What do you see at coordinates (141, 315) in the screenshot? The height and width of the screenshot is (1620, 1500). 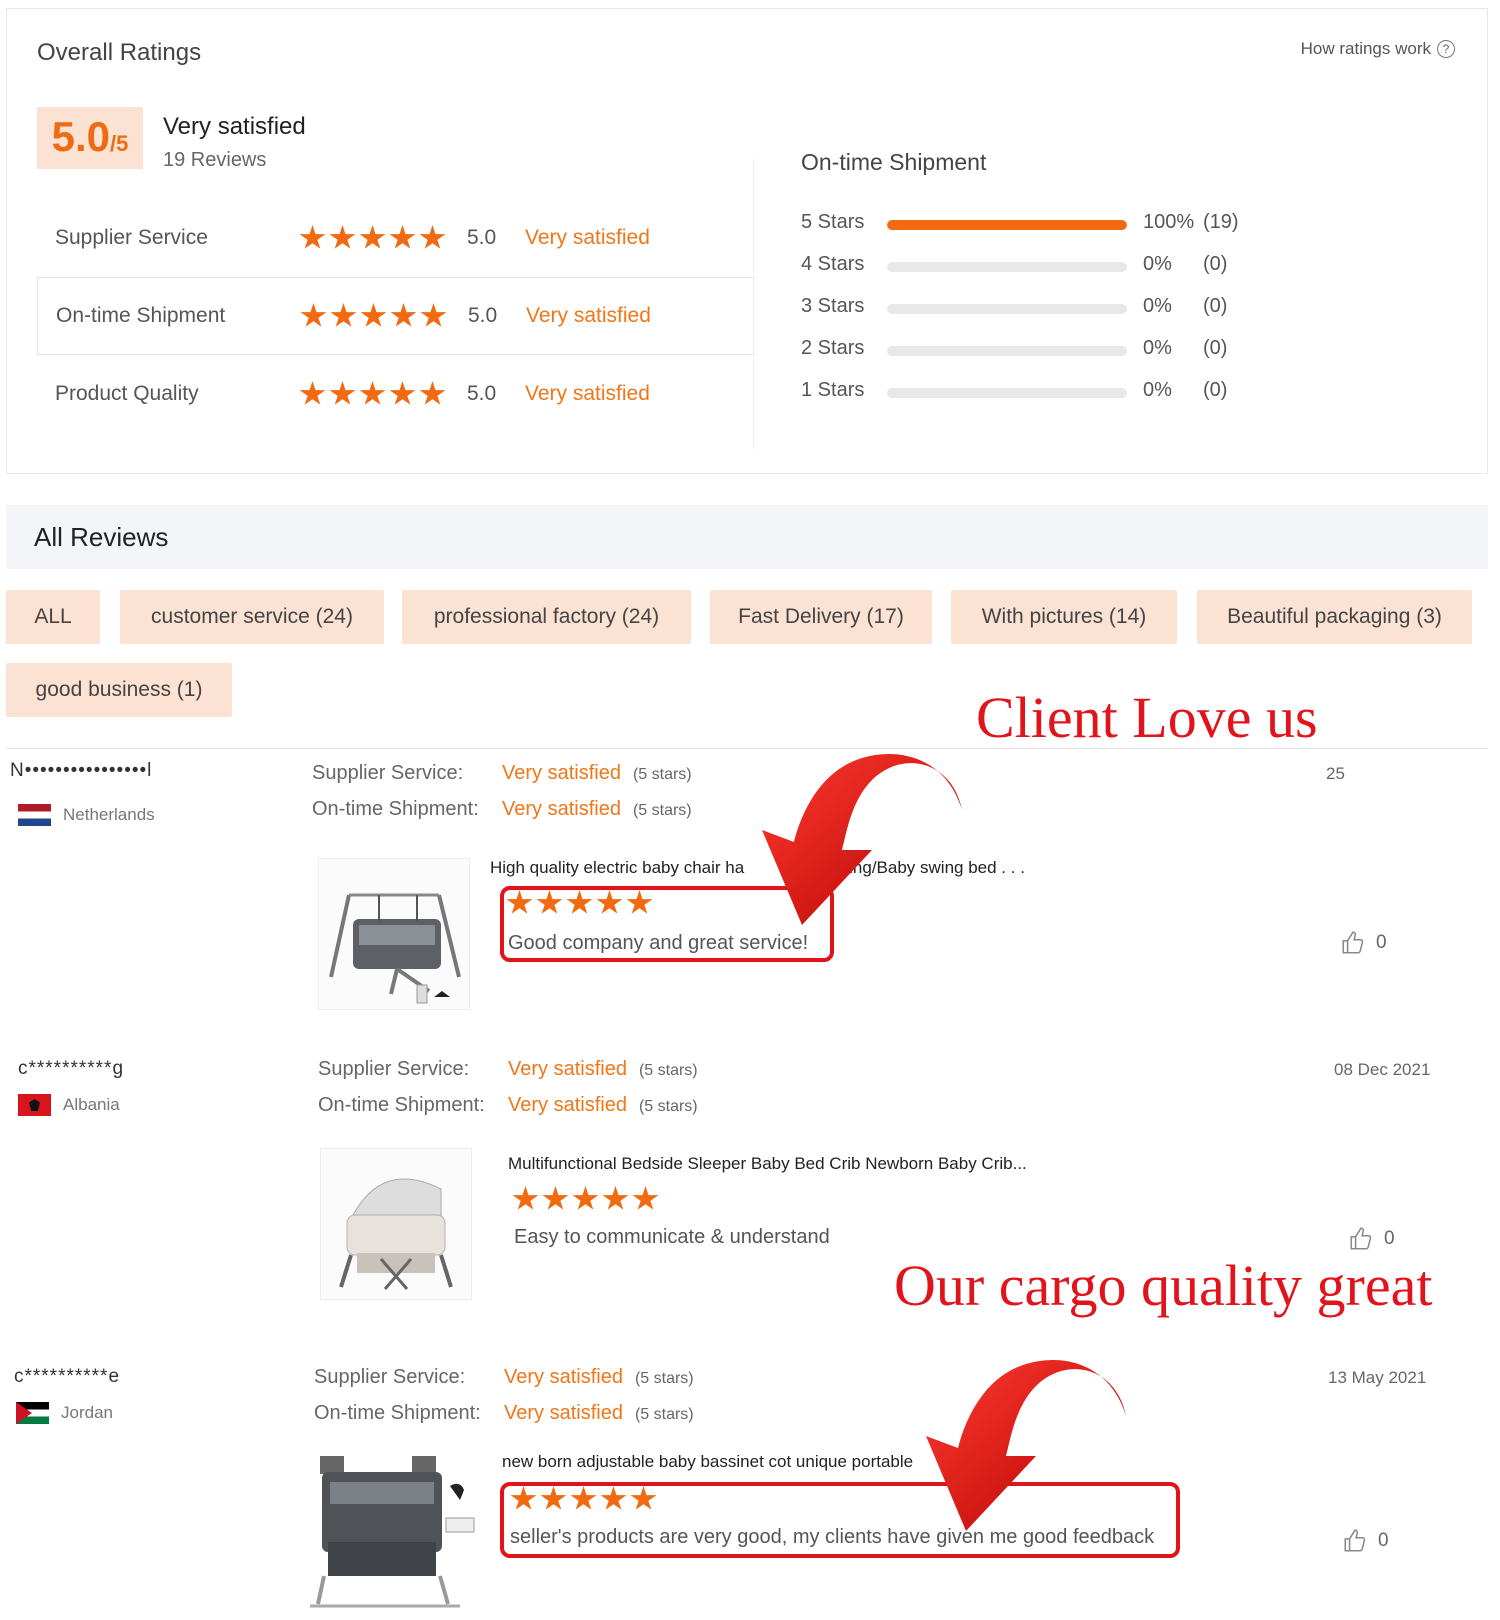 I see `rating-category-label: On-time Shipment` at bounding box center [141, 315].